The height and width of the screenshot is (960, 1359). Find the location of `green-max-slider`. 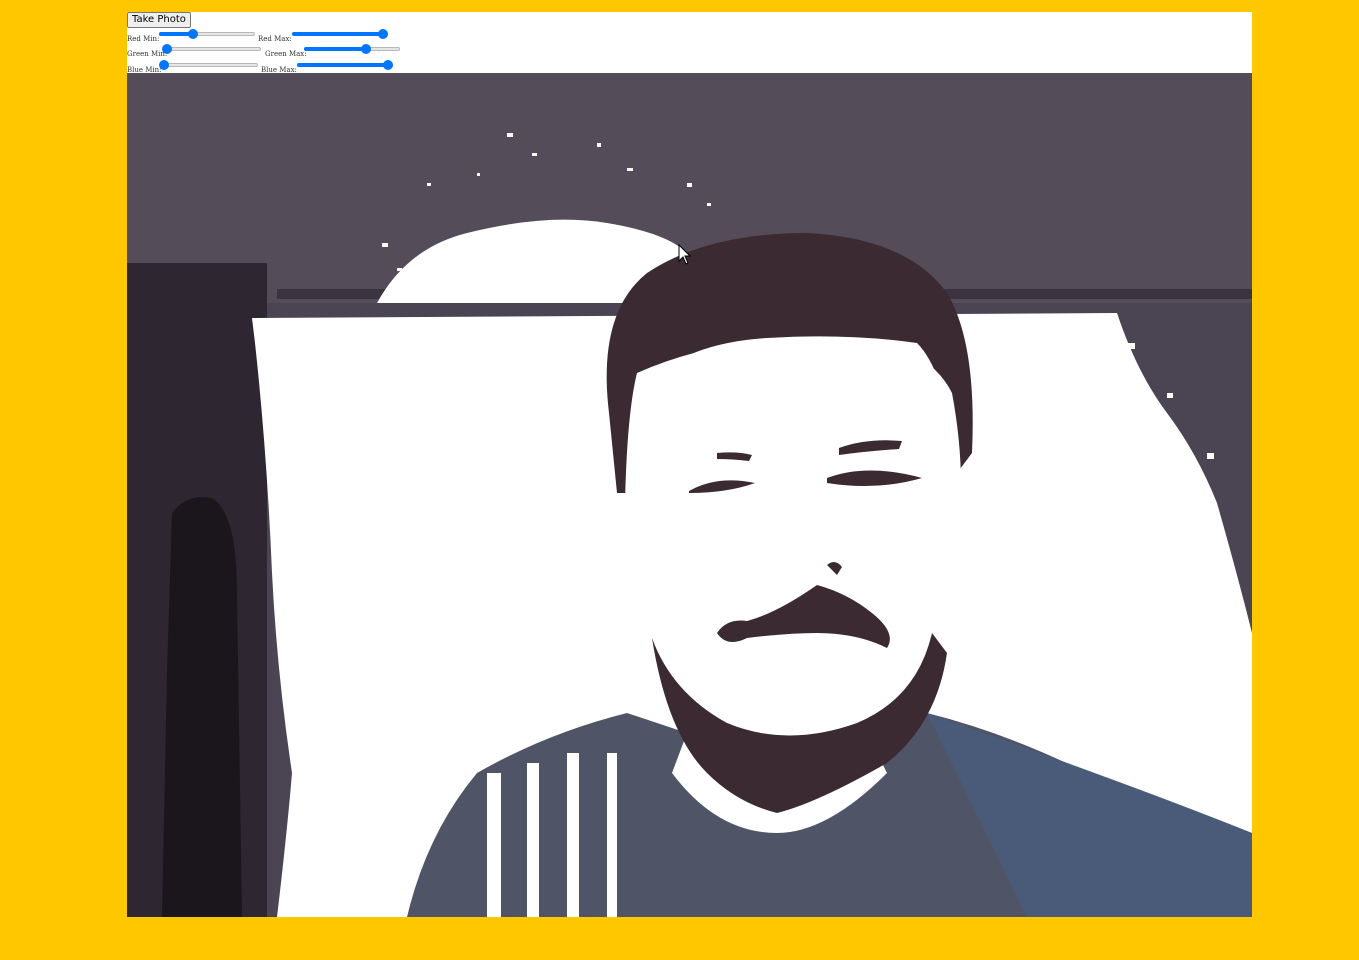

green-max-slider is located at coordinates (352, 49).